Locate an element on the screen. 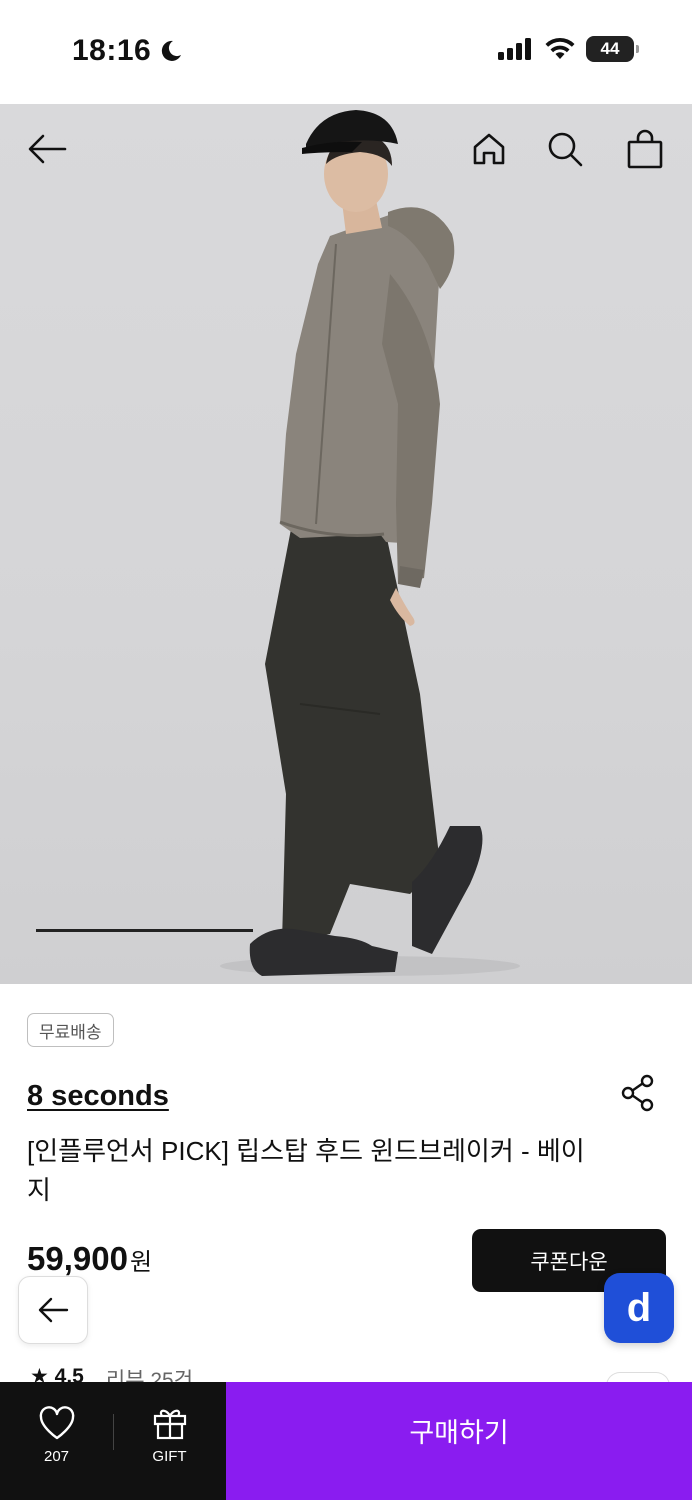  gift-icon is located at coordinates (169, 1424).